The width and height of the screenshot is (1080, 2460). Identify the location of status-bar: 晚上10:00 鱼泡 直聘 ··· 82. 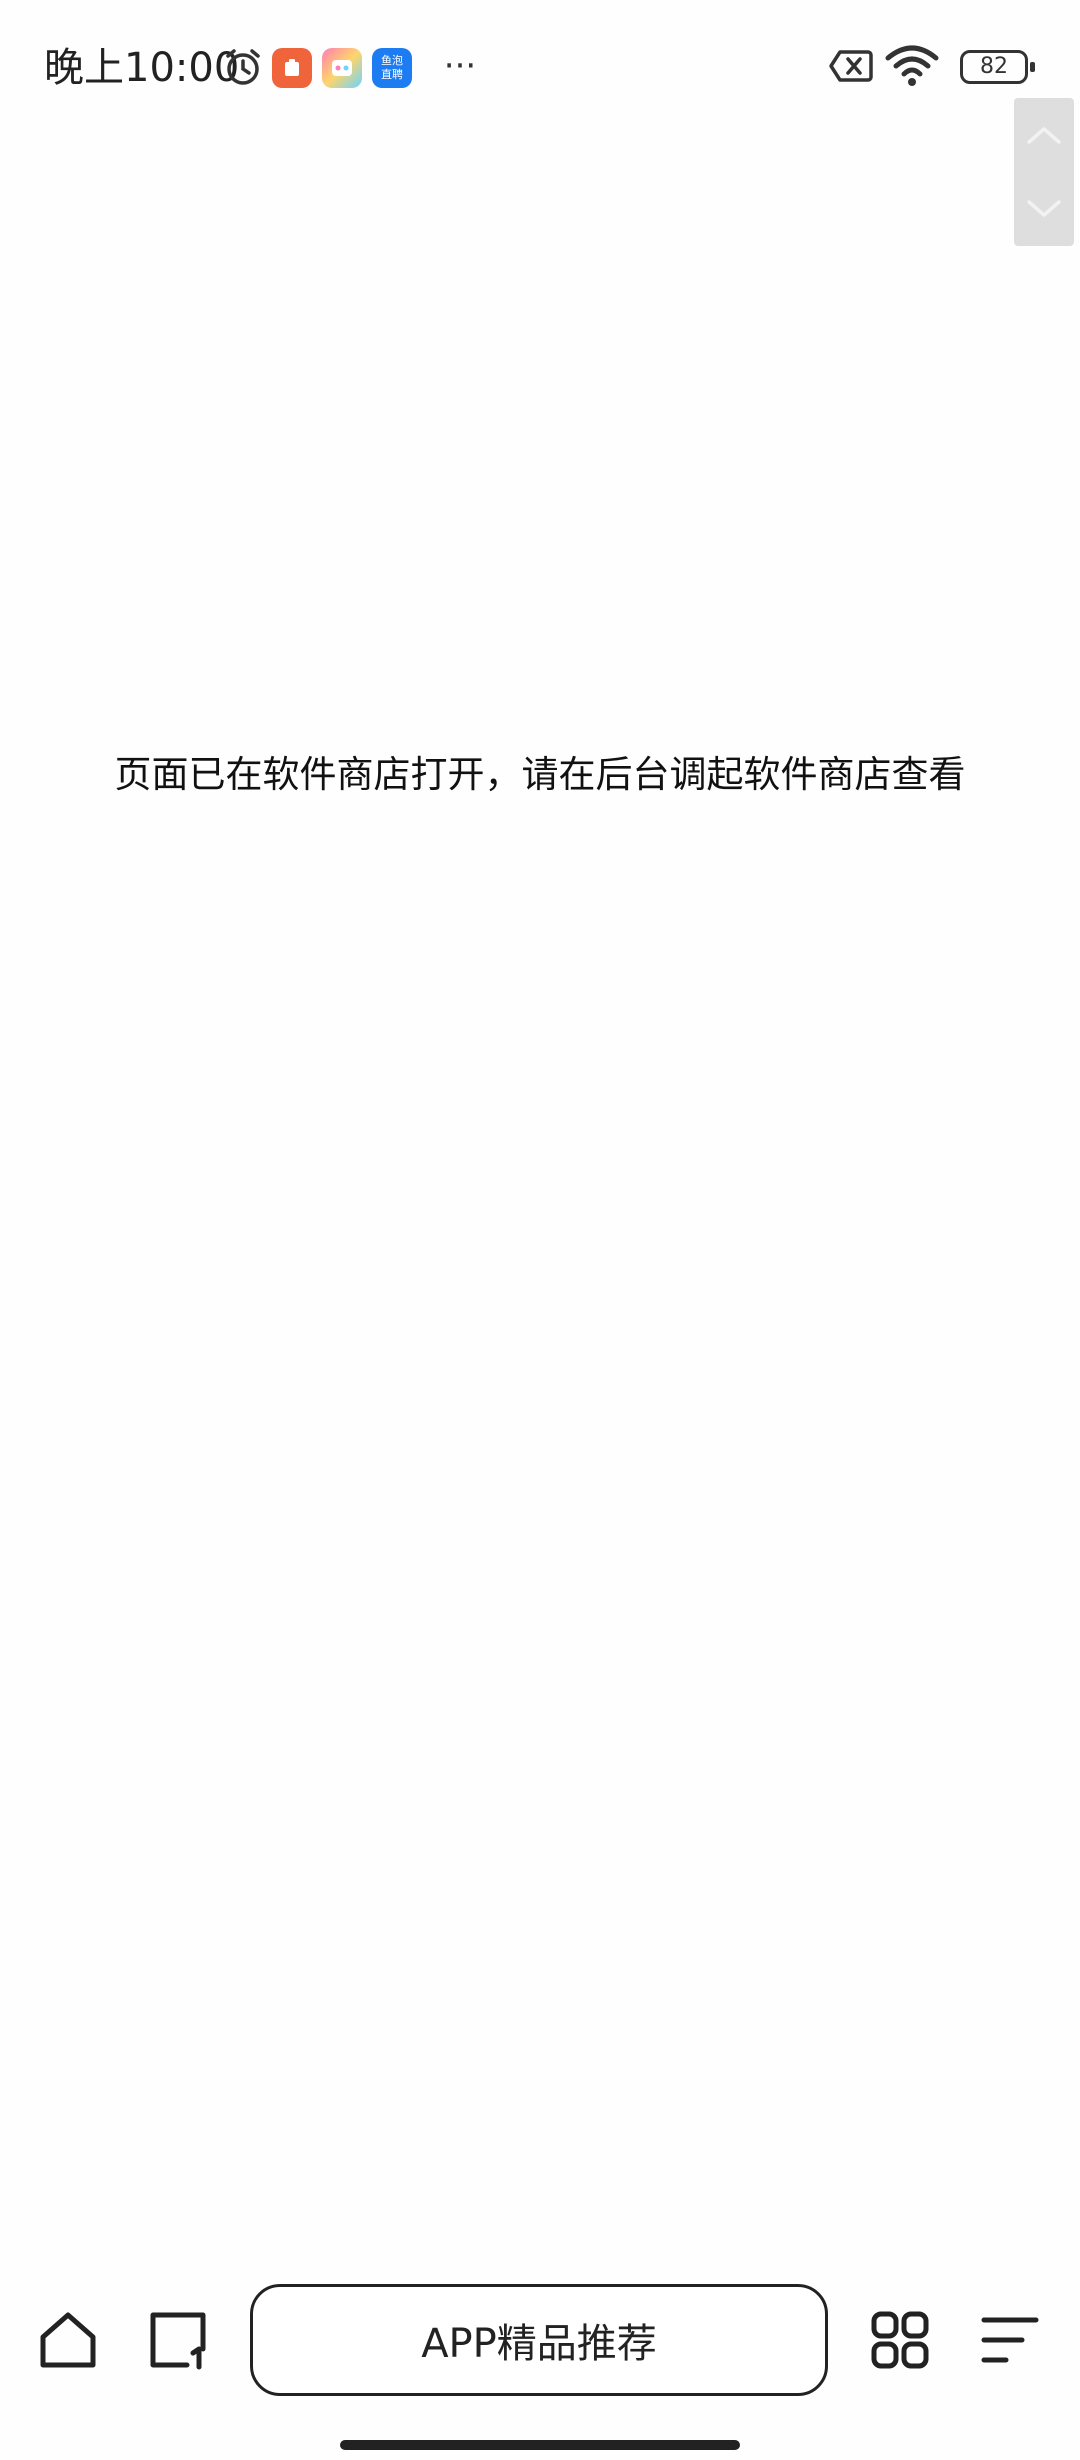
(540, 70).